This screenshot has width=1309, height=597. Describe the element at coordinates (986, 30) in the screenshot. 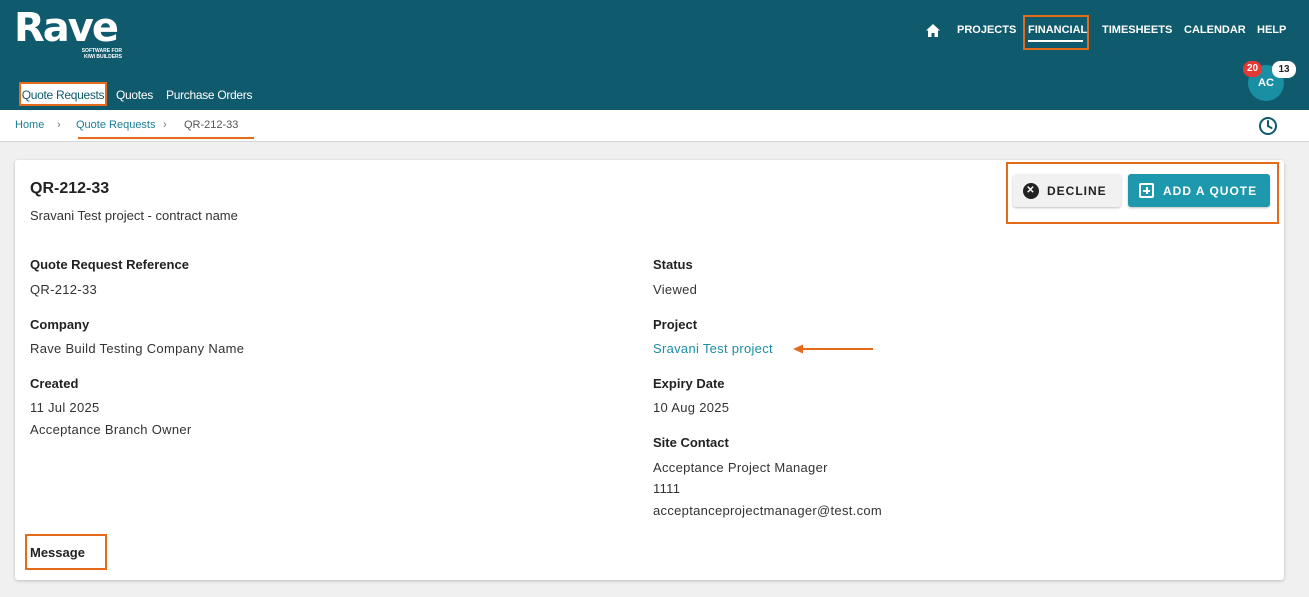

I see `nav-projects: PROJECTS` at that location.